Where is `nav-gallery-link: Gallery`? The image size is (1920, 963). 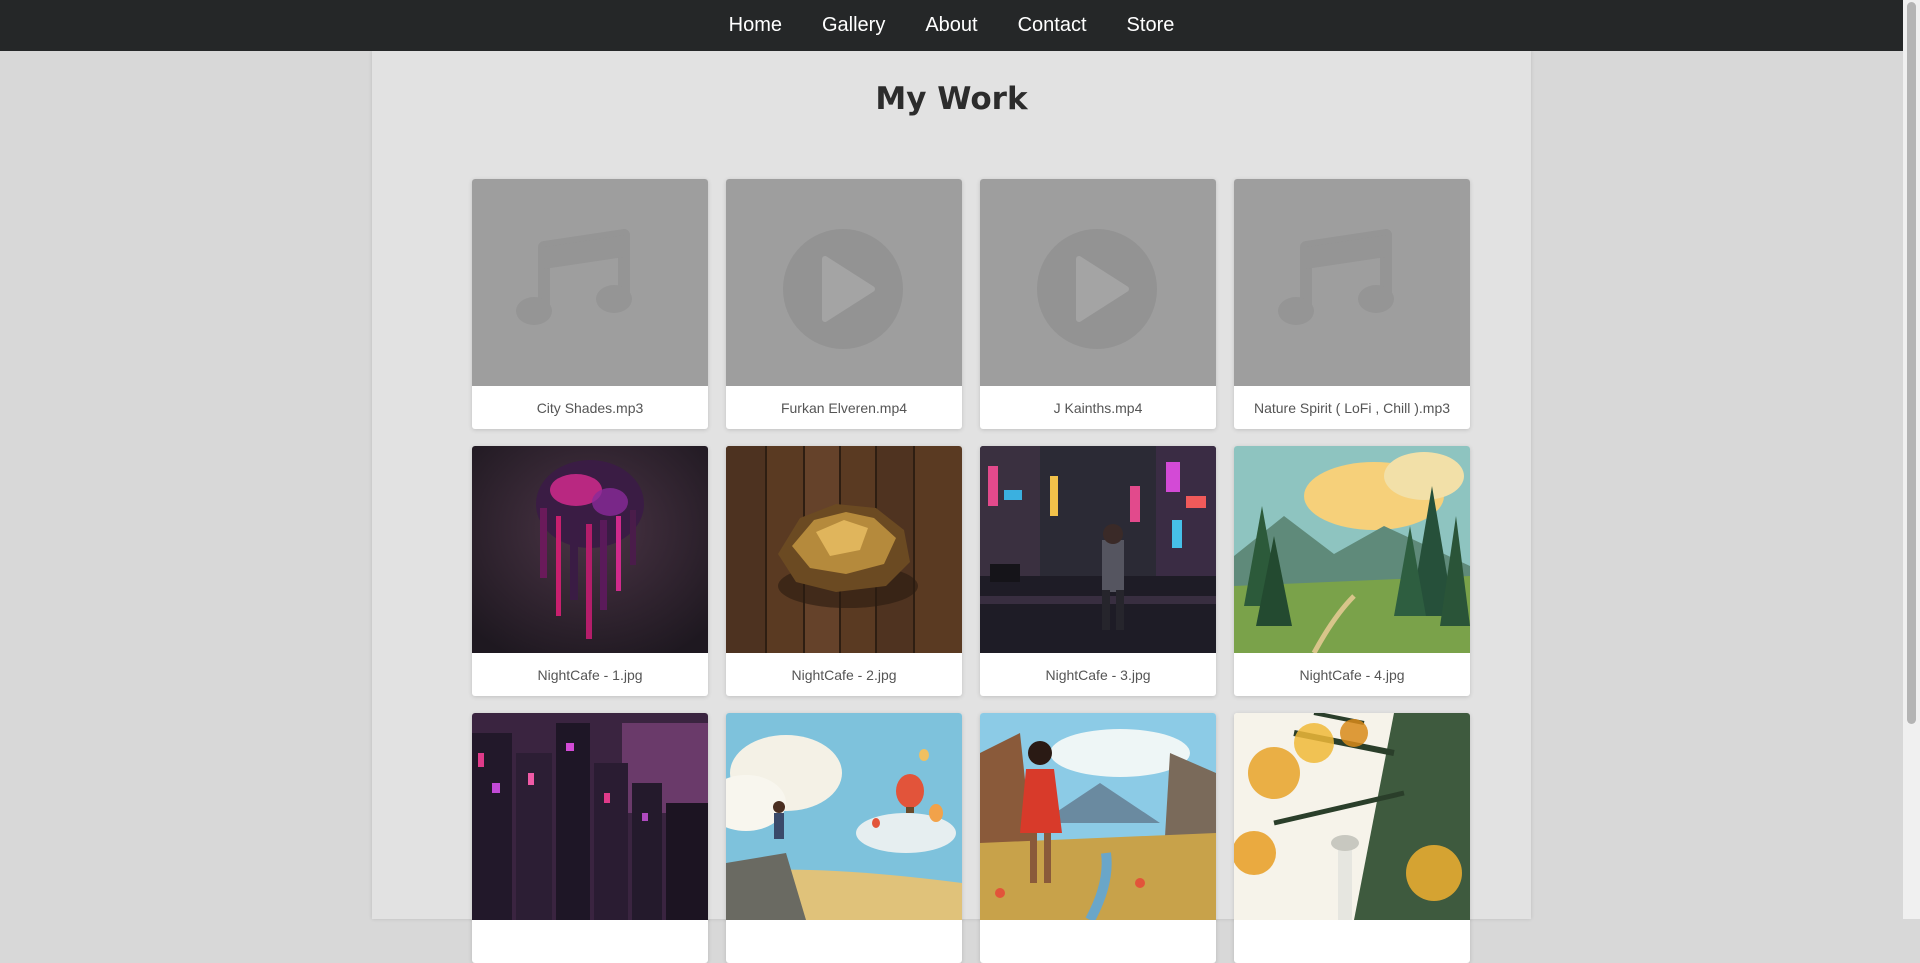
nav-gallery-link: Gallery is located at coordinates (853, 25).